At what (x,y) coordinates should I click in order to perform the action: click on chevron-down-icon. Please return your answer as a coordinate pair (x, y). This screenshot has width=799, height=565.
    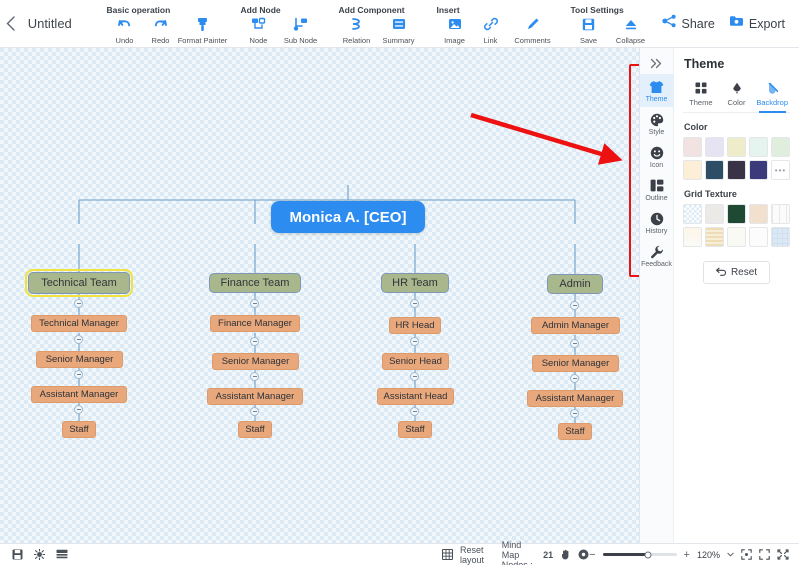
    Looking at the image, I should click on (730, 554).